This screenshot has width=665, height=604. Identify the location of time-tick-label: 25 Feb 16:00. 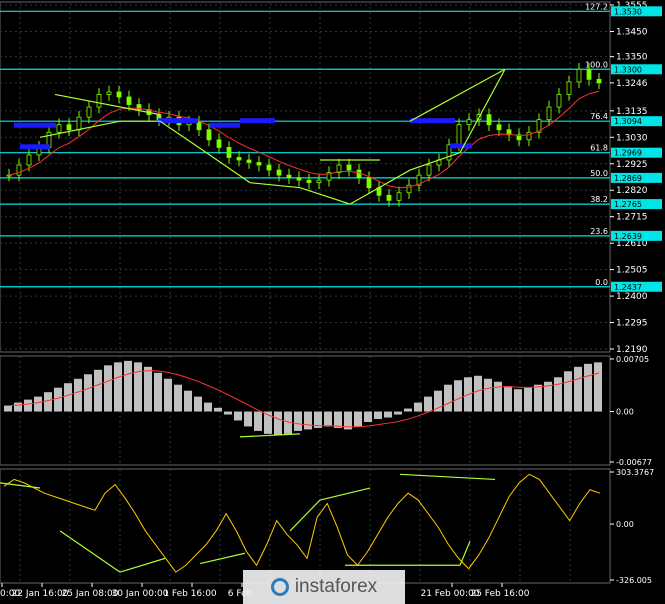
(499, 594).